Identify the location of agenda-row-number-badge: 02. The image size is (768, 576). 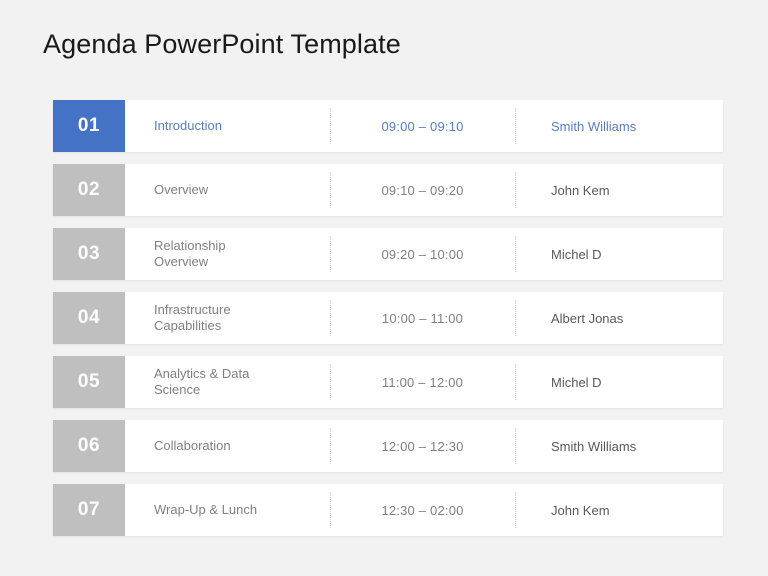
(89, 190).